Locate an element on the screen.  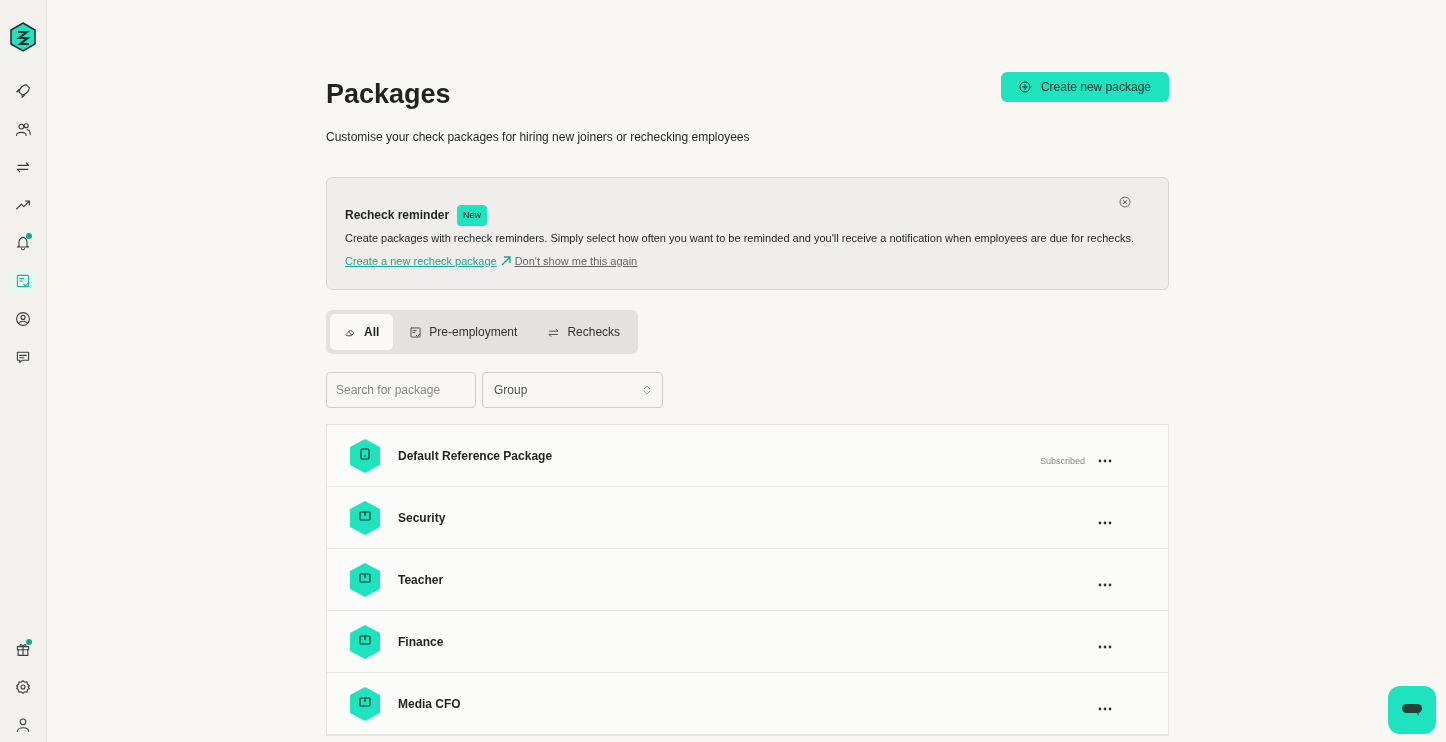
plus-circle-icon is located at coordinates (1024, 87).